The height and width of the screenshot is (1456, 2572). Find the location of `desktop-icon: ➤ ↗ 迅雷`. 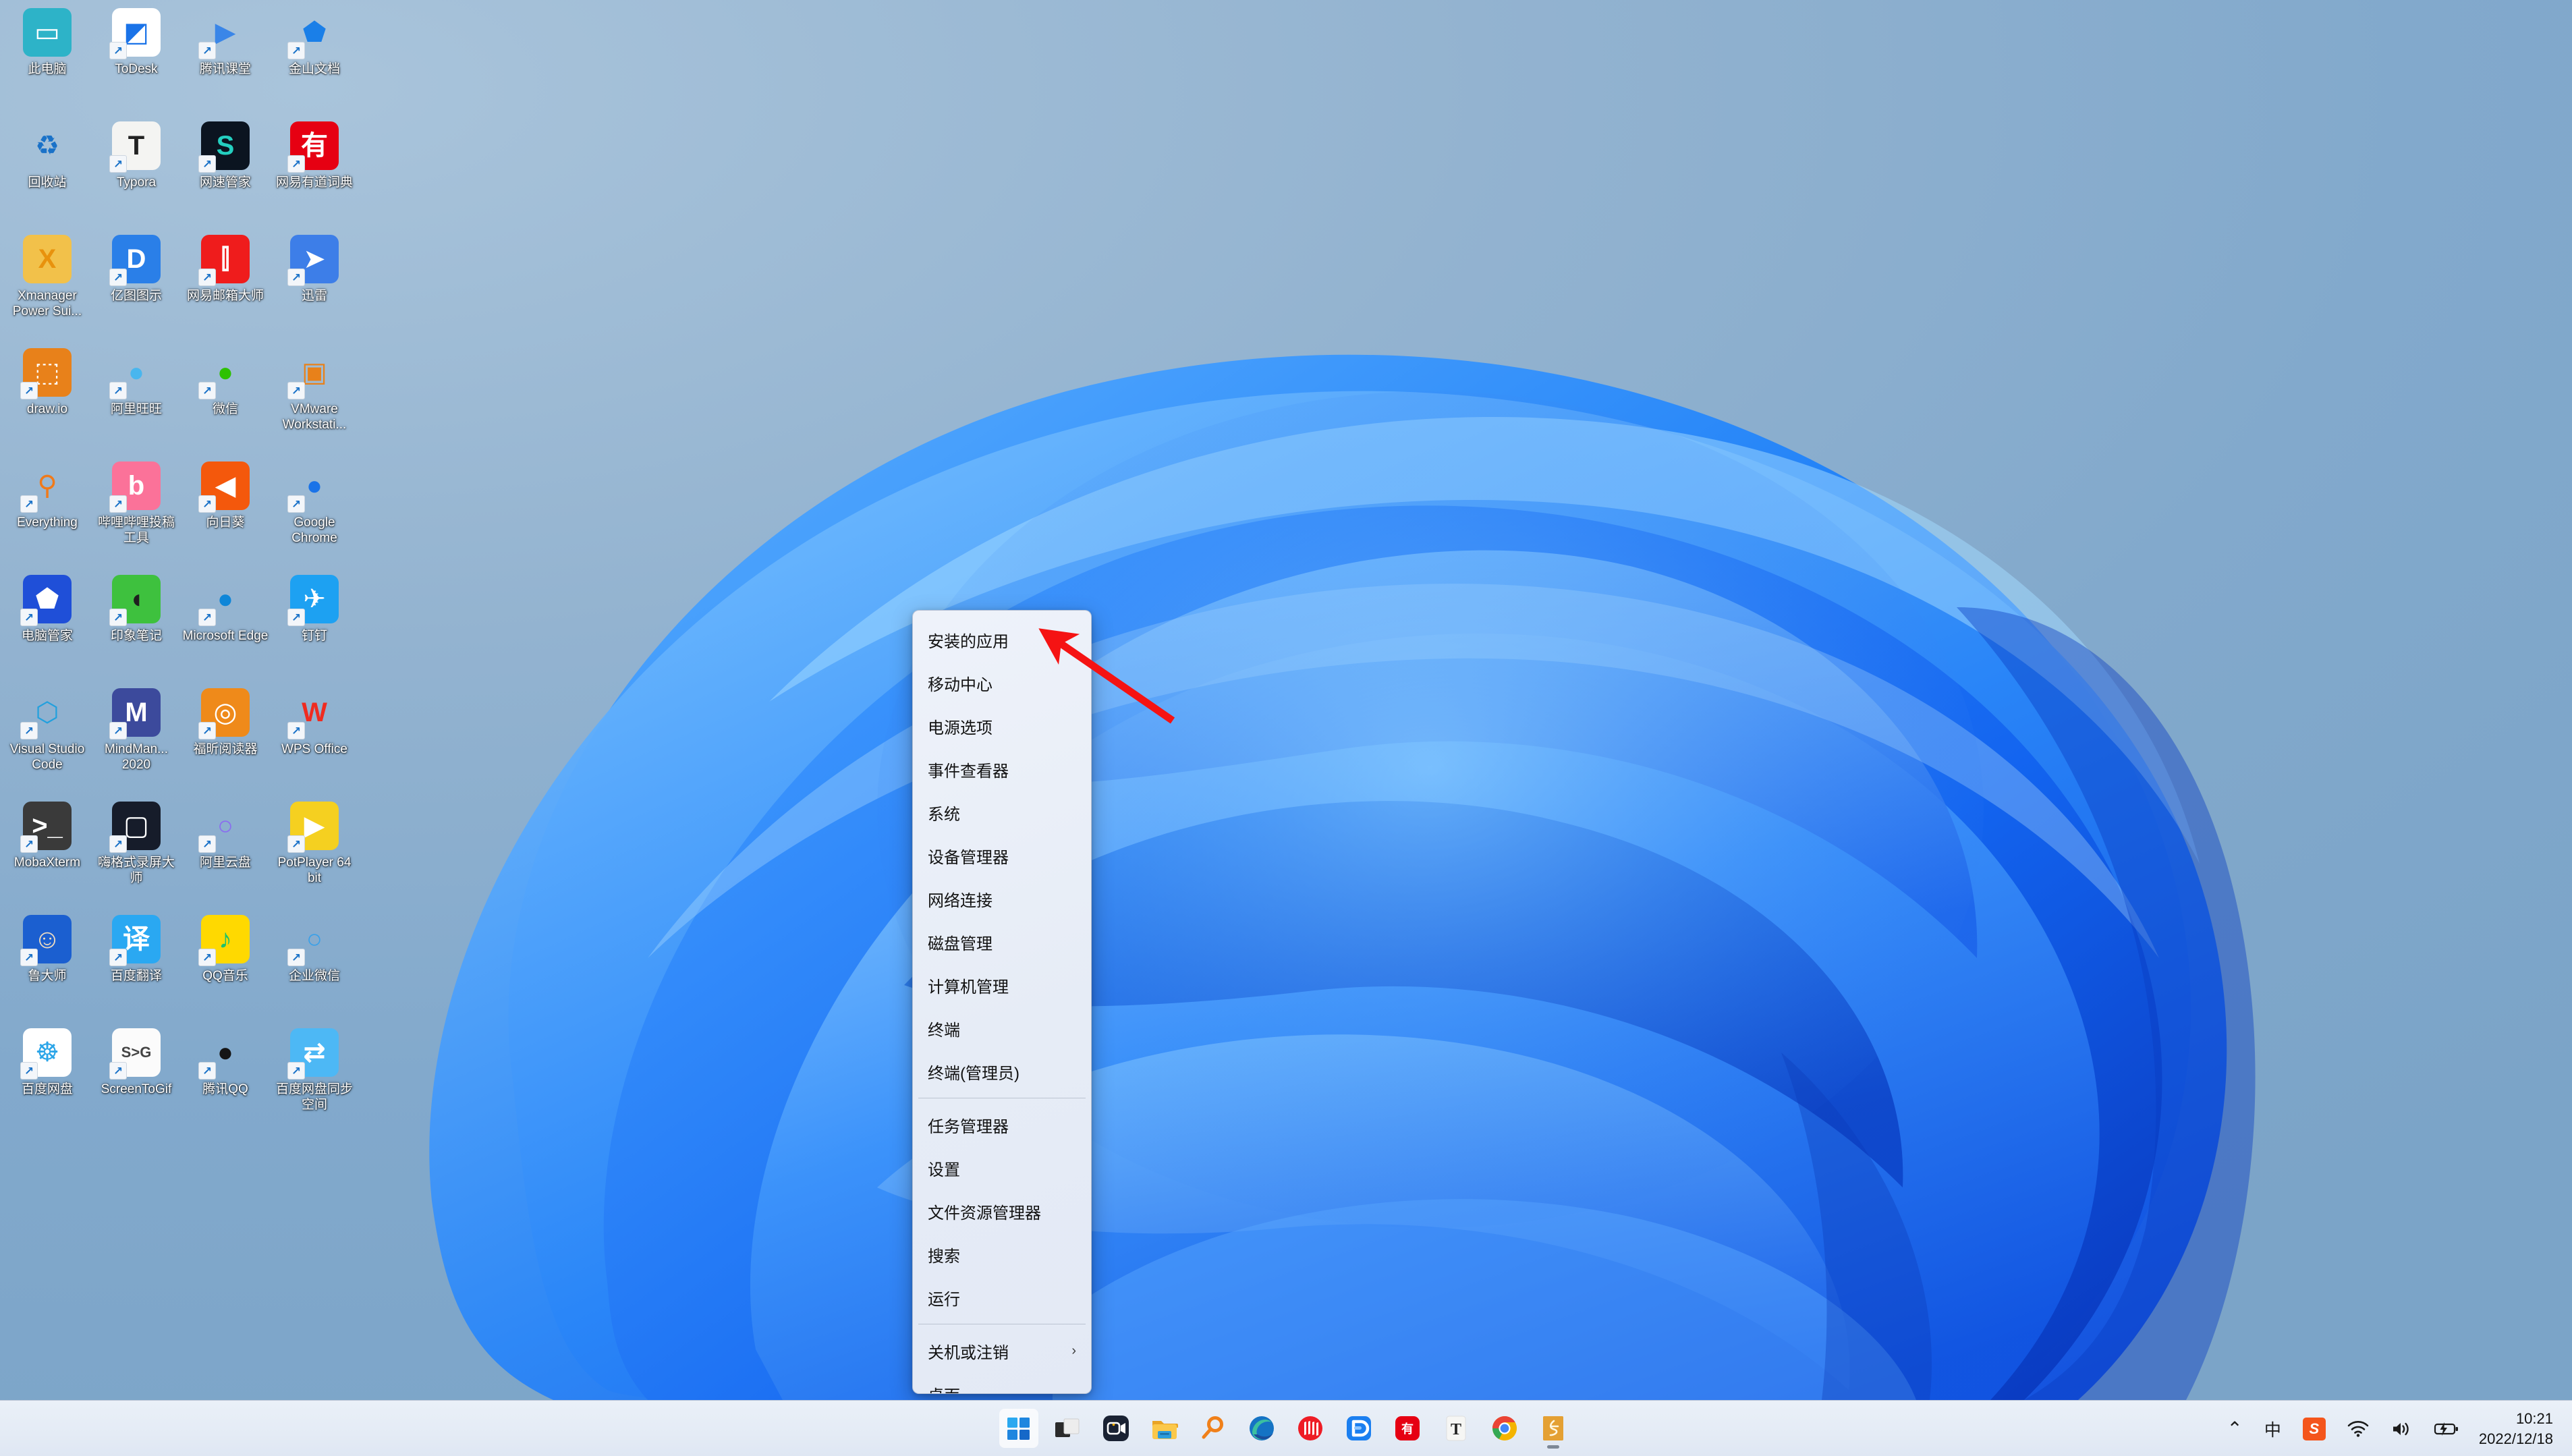

desktop-icon: ➤ ↗ 迅雷 is located at coordinates (314, 286).